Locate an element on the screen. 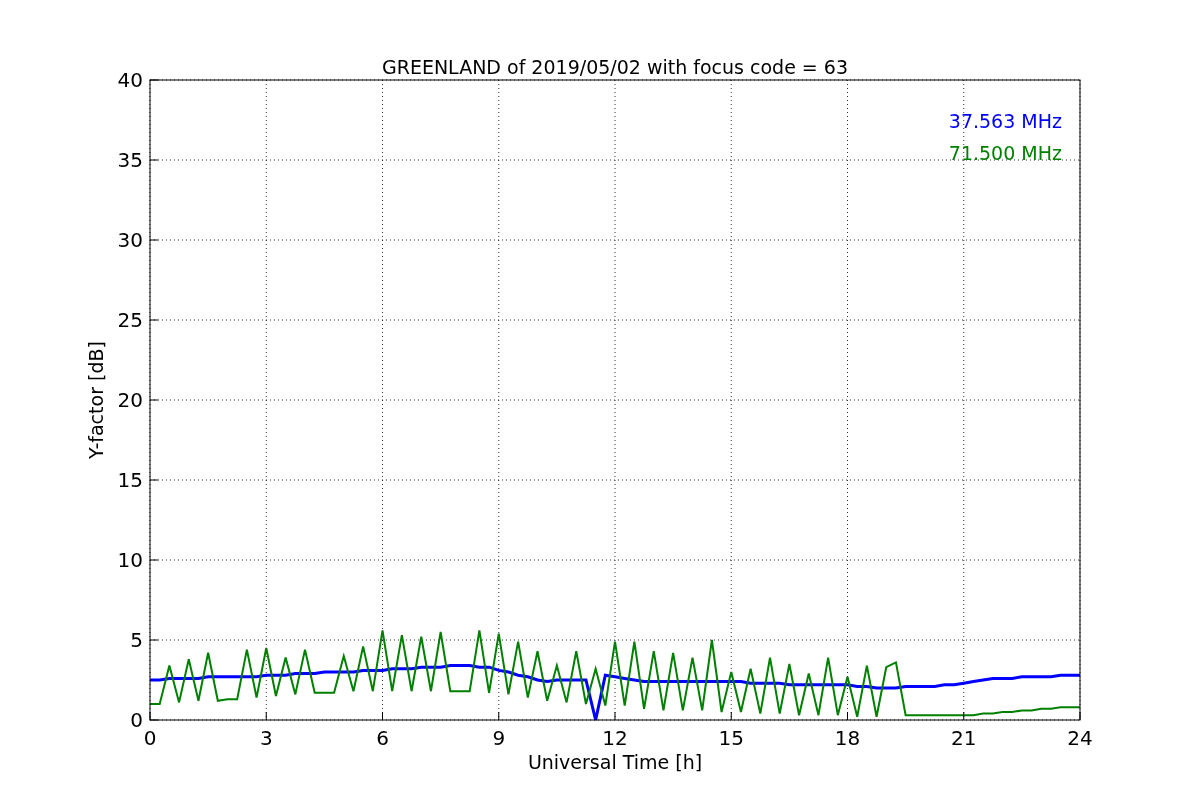 This screenshot has height=800, width=1200. tick-label: 12 is located at coordinates (615, 738).